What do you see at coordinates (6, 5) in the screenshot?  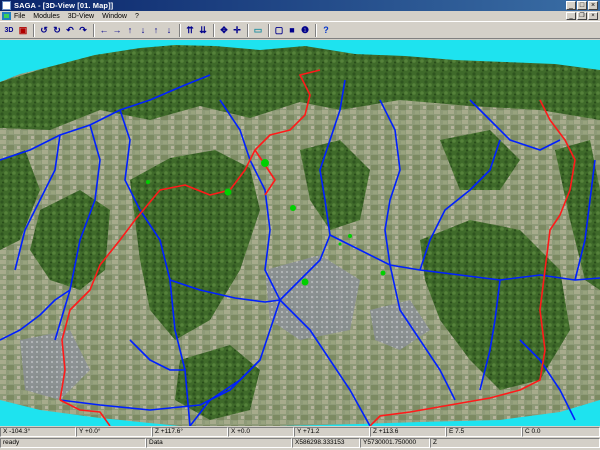 I see `saga-app-icon` at bounding box center [6, 5].